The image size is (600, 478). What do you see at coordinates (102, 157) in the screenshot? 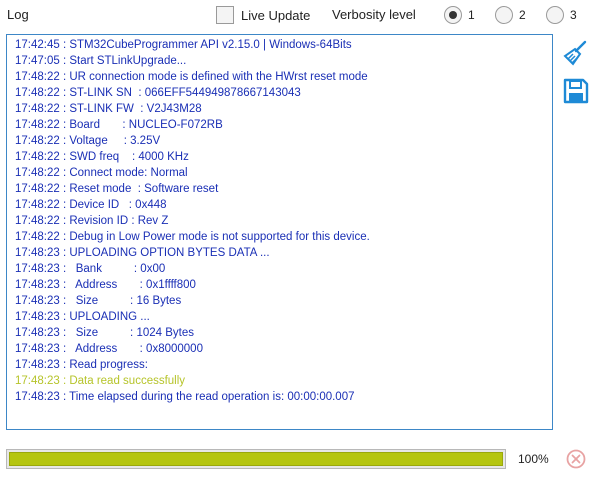
I see `log-line: 17:48:22 : SWD freq : 4000 KHz` at bounding box center [102, 157].